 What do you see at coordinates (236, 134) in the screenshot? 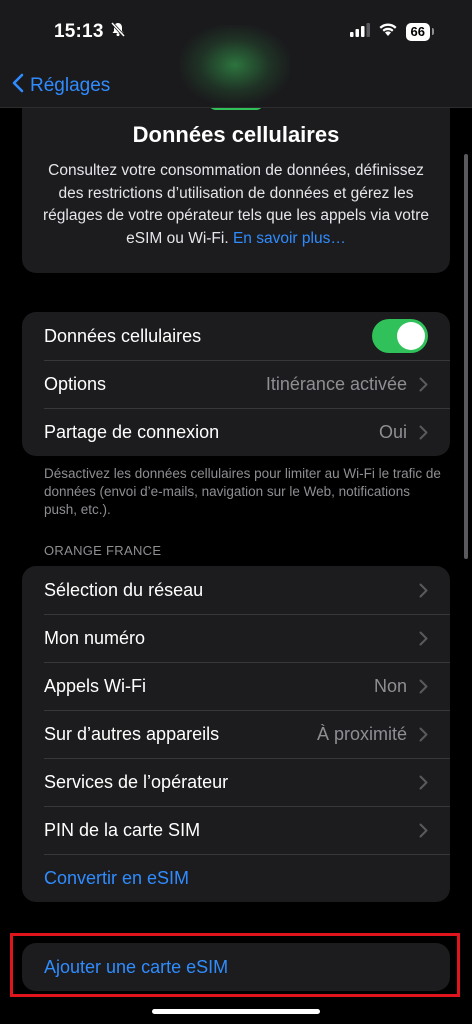
I see `page-title: Données cellulaires` at bounding box center [236, 134].